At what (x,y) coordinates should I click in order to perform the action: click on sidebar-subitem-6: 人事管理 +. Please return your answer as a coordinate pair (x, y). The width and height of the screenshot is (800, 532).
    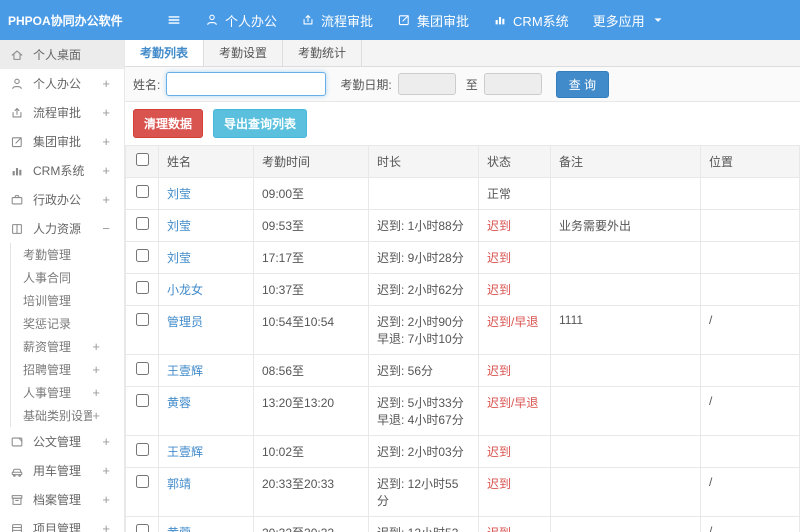
    Looking at the image, I should click on (67, 392).